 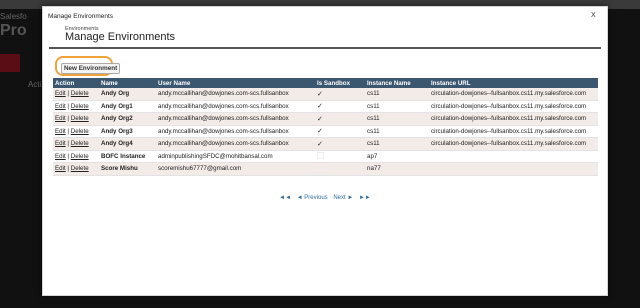 I want to click on page-header: Environments Manage Environments, so click(x=120, y=34).